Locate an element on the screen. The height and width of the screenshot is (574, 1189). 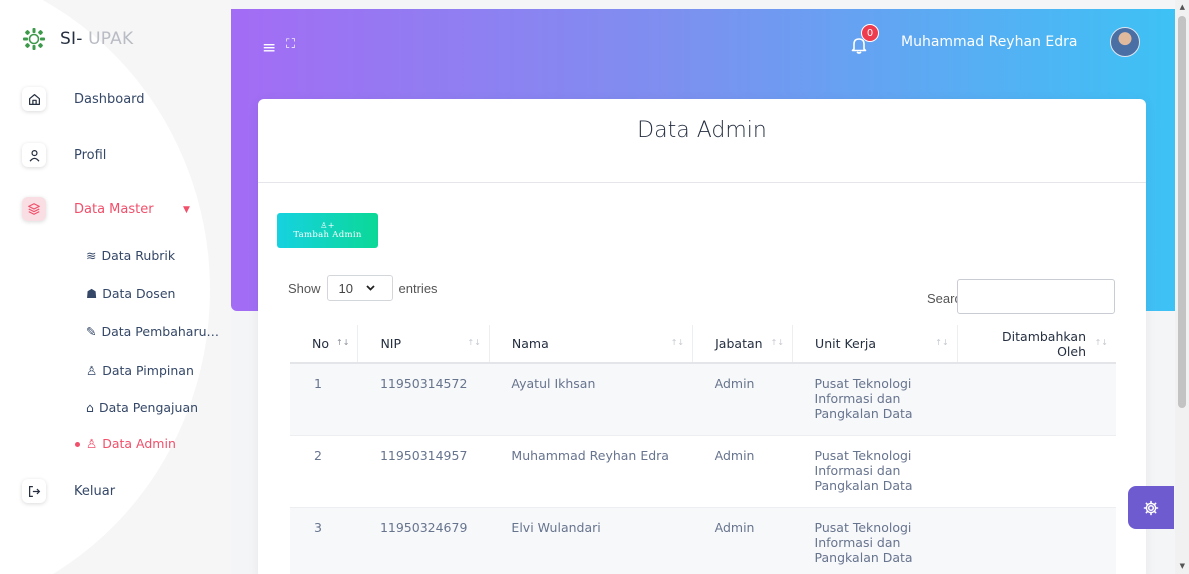
sidebar-subitem-data-dosen: ☗ Data Dosen is located at coordinates (130, 293).